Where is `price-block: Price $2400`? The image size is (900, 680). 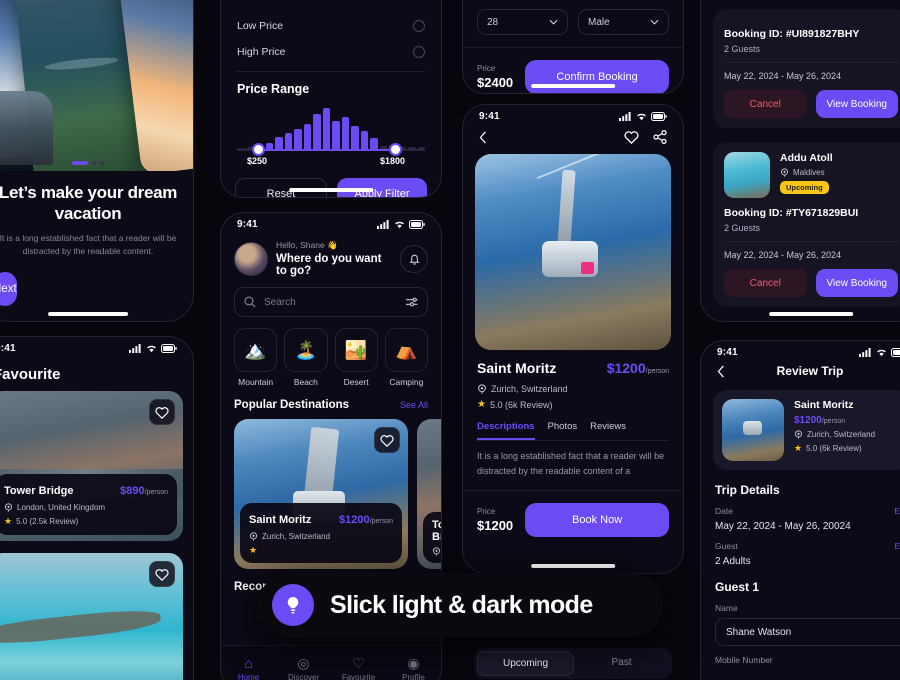
price-block: Price $2400 is located at coordinates (495, 77).